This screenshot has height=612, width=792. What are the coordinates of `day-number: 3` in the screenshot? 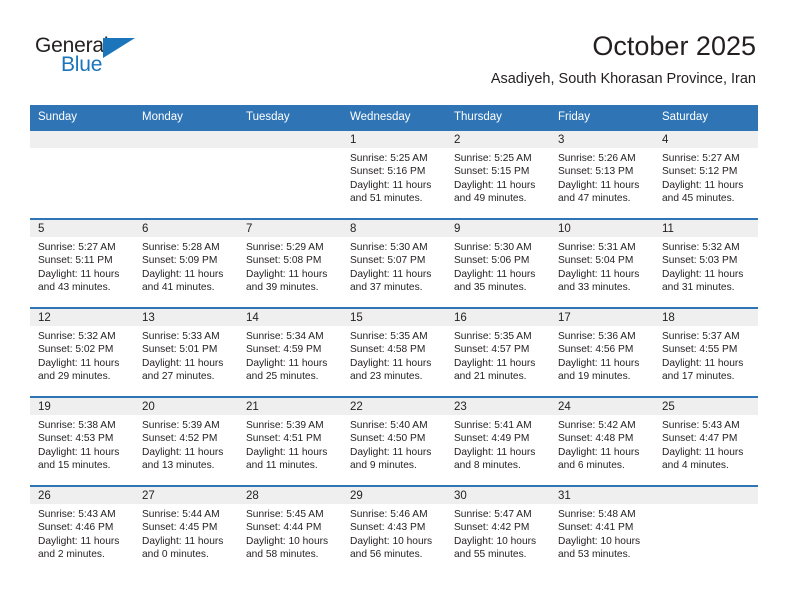 It's located at (602, 139).